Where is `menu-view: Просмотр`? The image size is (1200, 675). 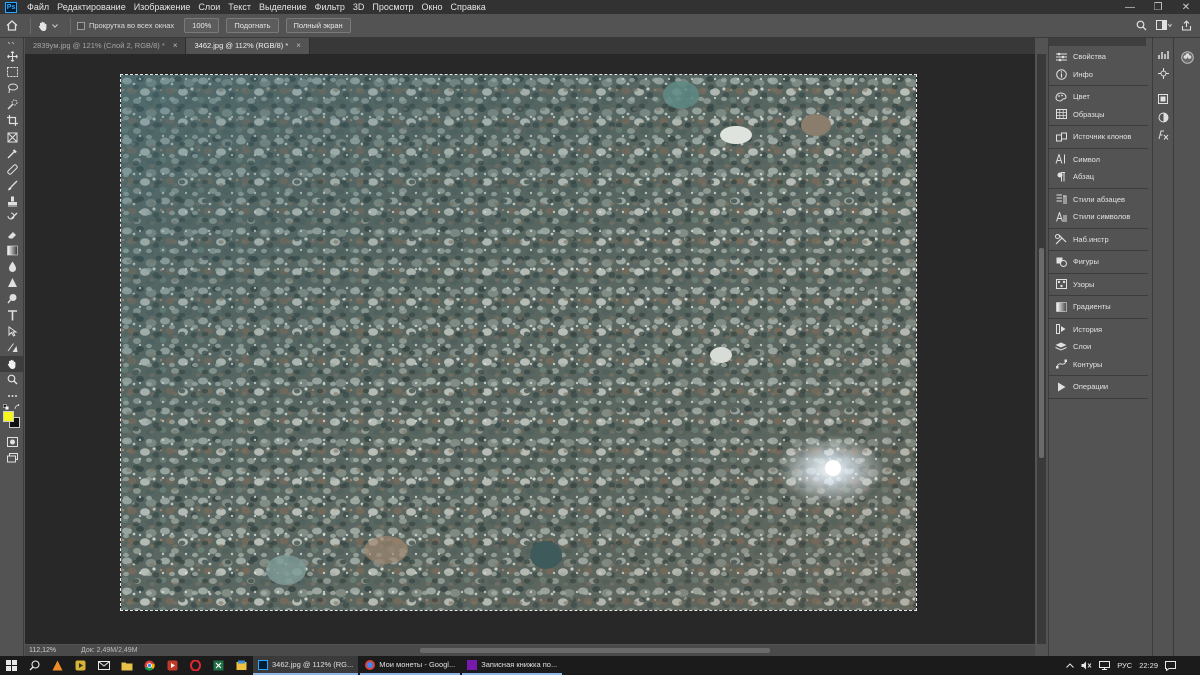
menu-view: Просмотр is located at coordinates (392, 7).